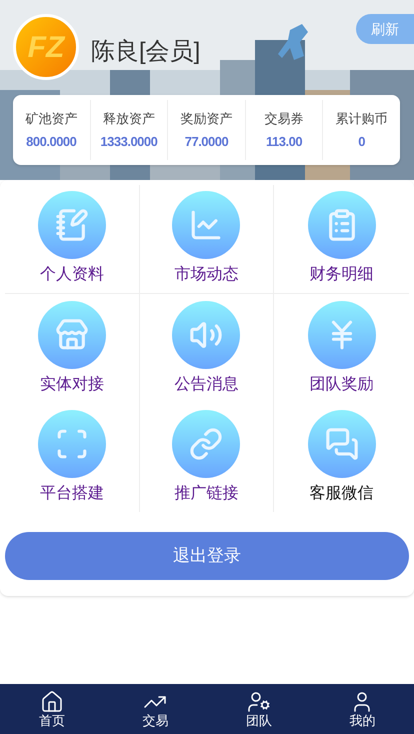  I want to click on menu-item: 市场动态, so click(207, 239).